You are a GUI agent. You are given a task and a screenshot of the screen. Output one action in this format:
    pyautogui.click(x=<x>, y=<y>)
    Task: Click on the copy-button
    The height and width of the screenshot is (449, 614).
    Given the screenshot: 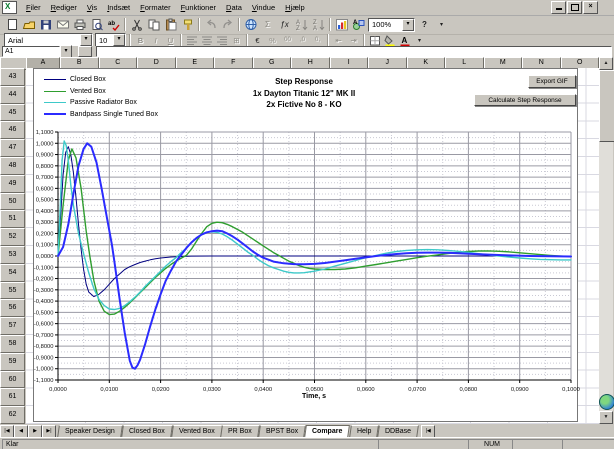 What is the action you would take?
    pyautogui.click(x=153, y=24)
    